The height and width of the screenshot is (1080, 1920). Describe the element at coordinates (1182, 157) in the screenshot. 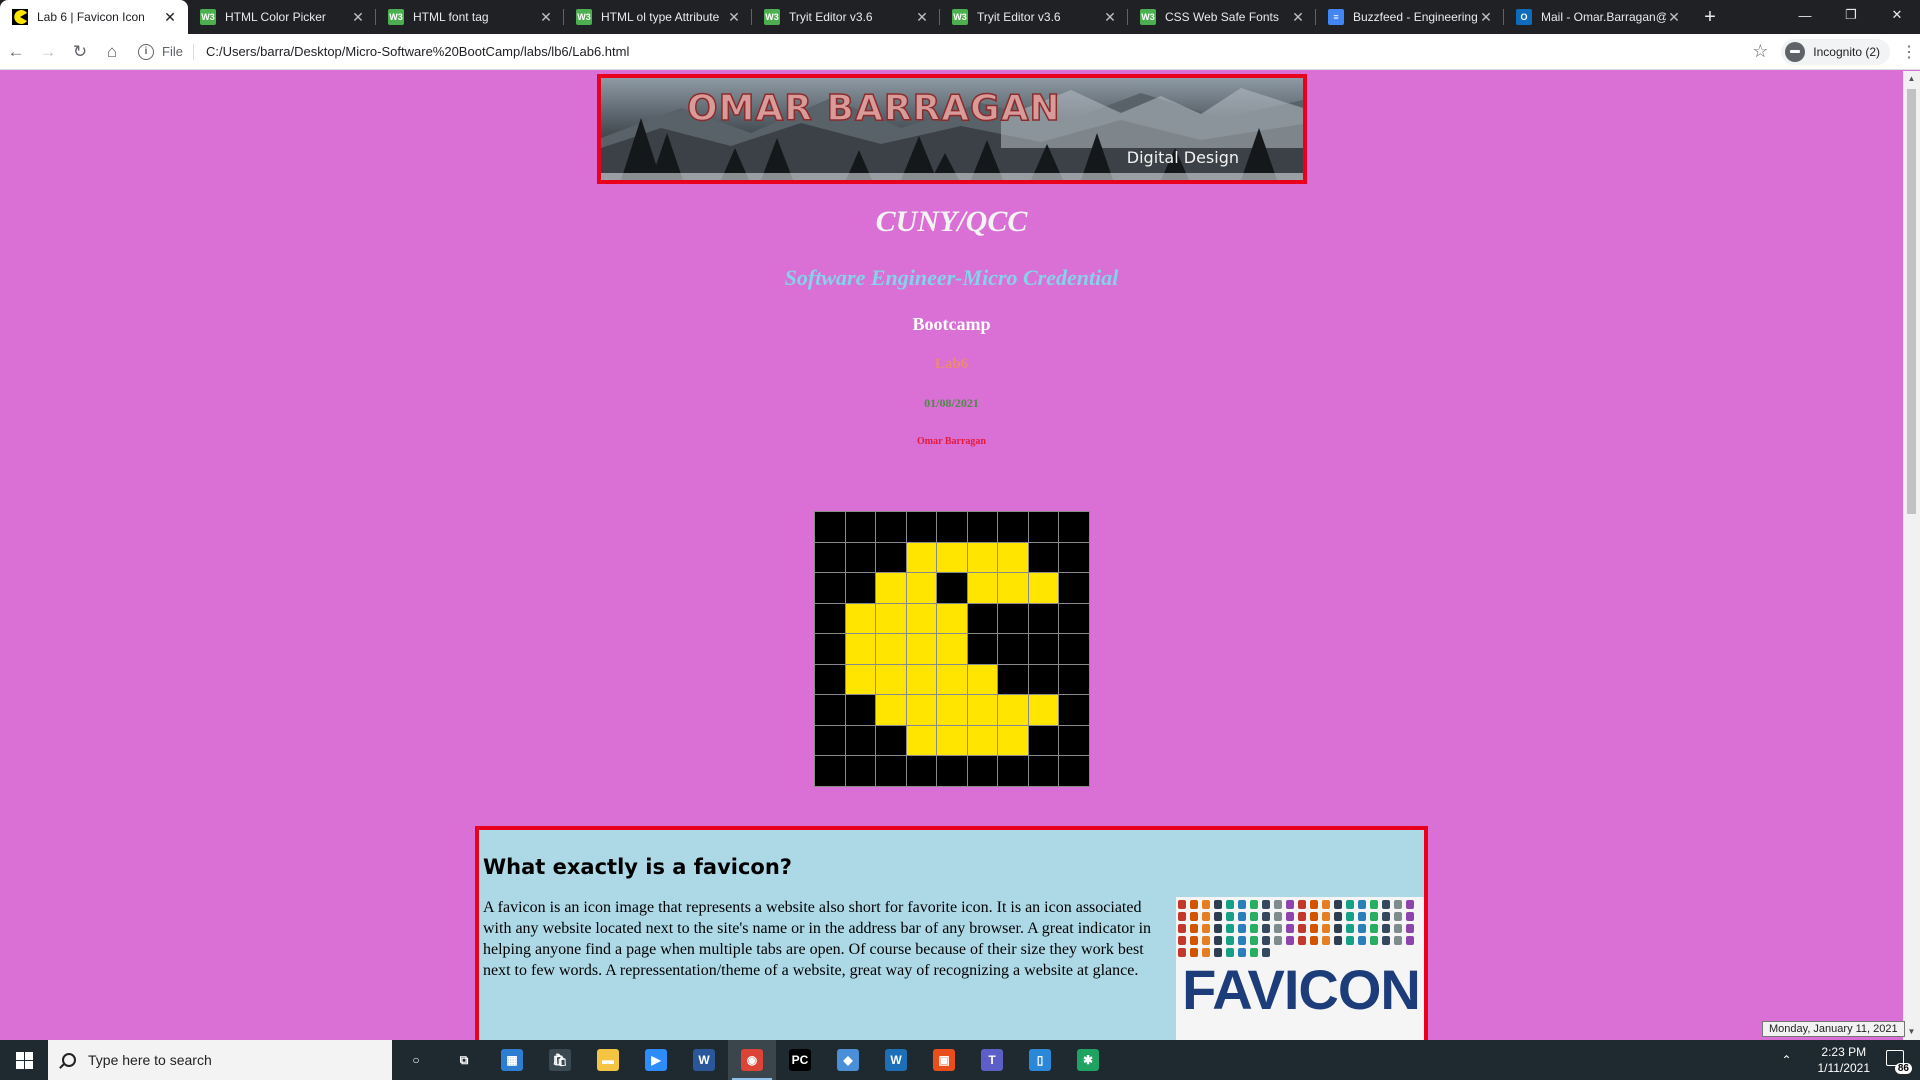

I see `banner-tagline: Digital Design` at that location.